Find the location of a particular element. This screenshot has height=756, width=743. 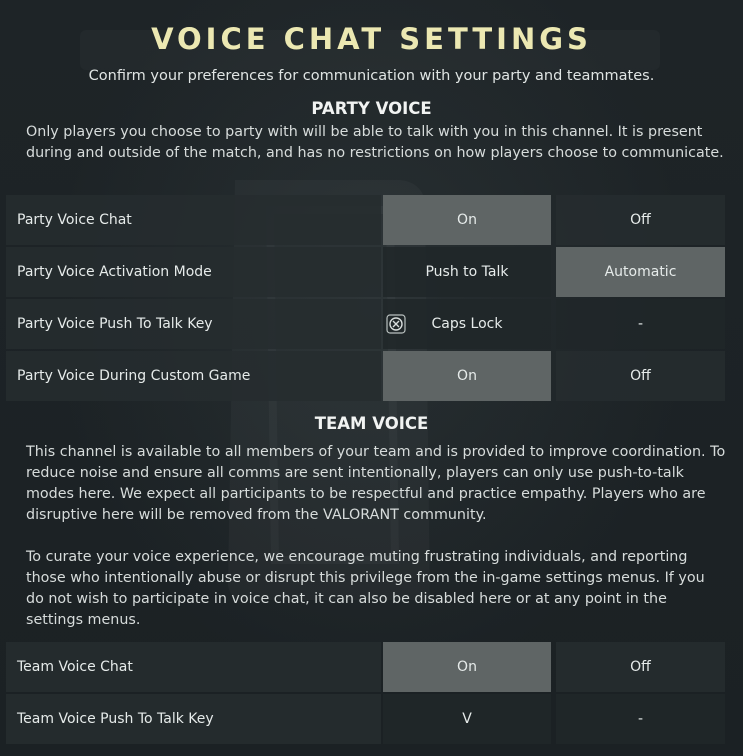

team-voice-heading: TEAM VOICE is located at coordinates (371, 423).